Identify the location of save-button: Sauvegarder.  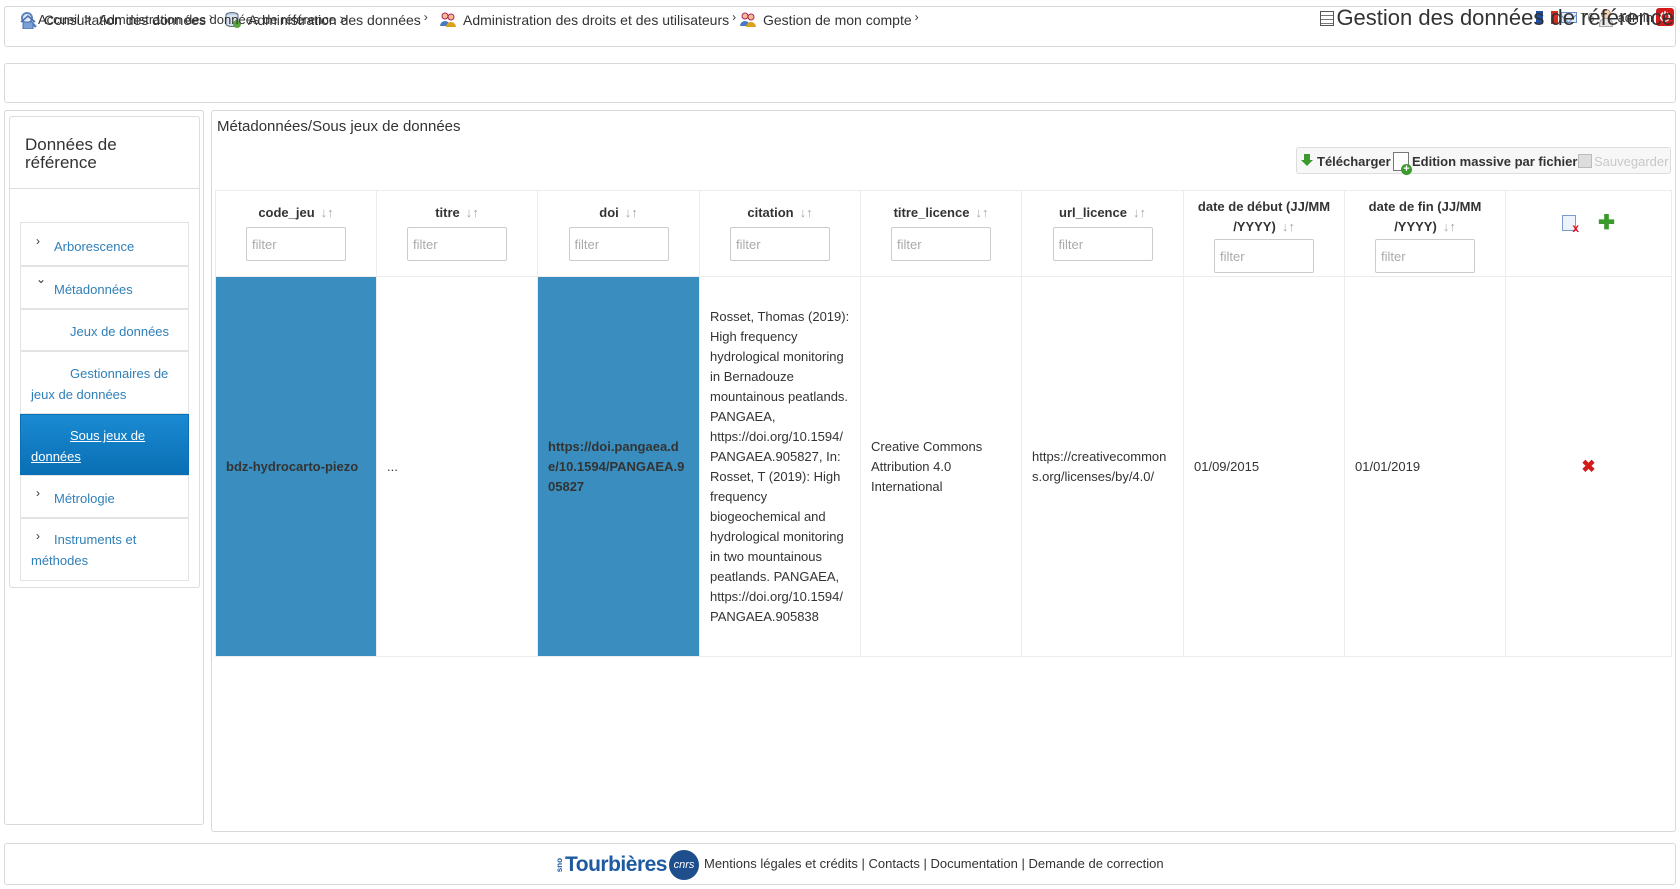
(1623, 161).